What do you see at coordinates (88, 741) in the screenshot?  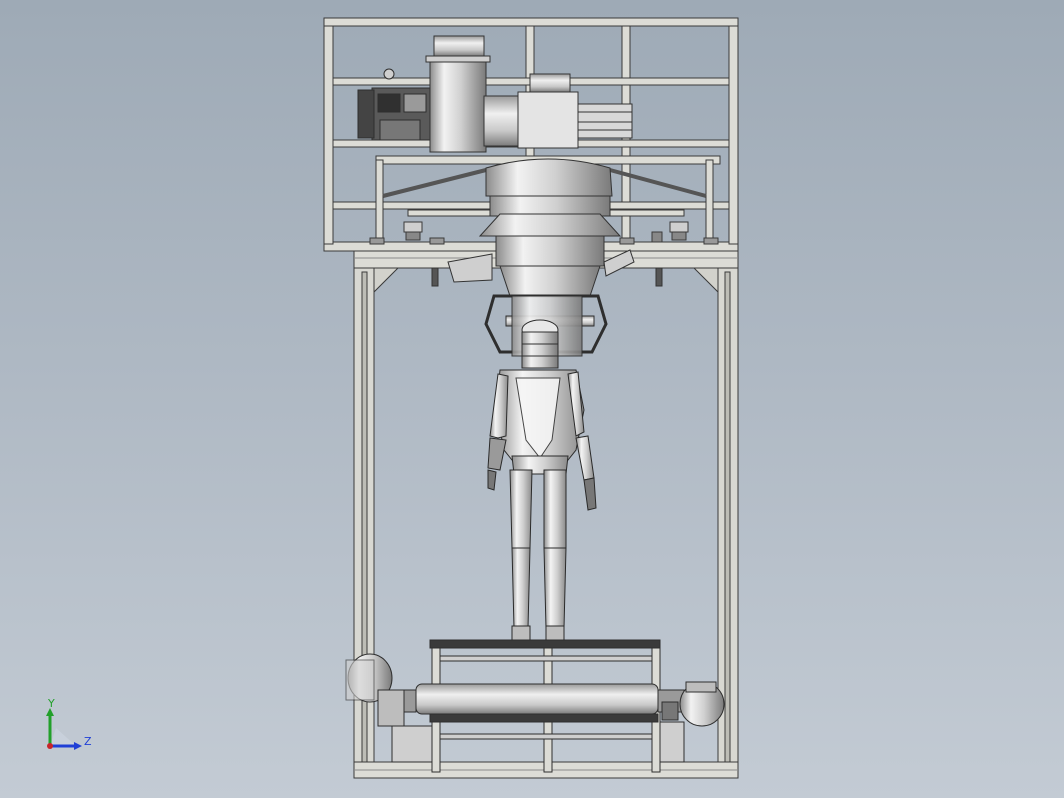 I see `triad-z-label: Z` at bounding box center [88, 741].